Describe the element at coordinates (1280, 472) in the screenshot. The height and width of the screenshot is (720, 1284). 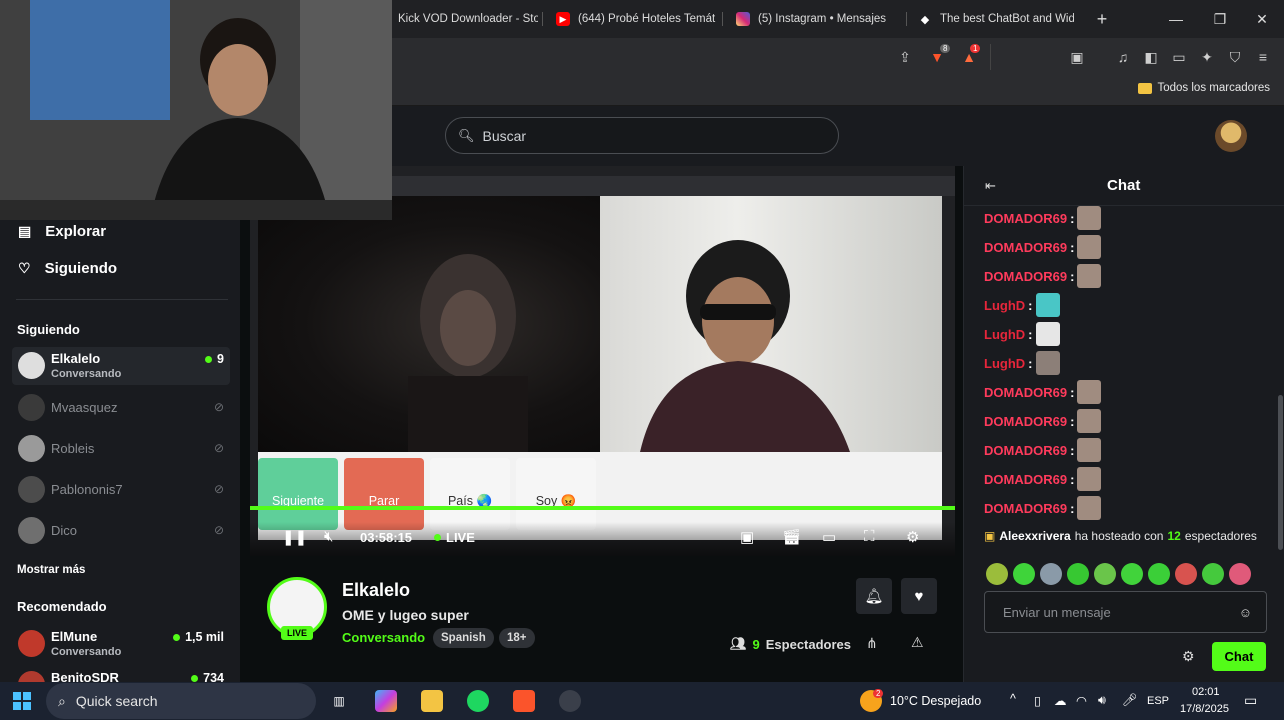
I see `chat-scrollbar` at that location.